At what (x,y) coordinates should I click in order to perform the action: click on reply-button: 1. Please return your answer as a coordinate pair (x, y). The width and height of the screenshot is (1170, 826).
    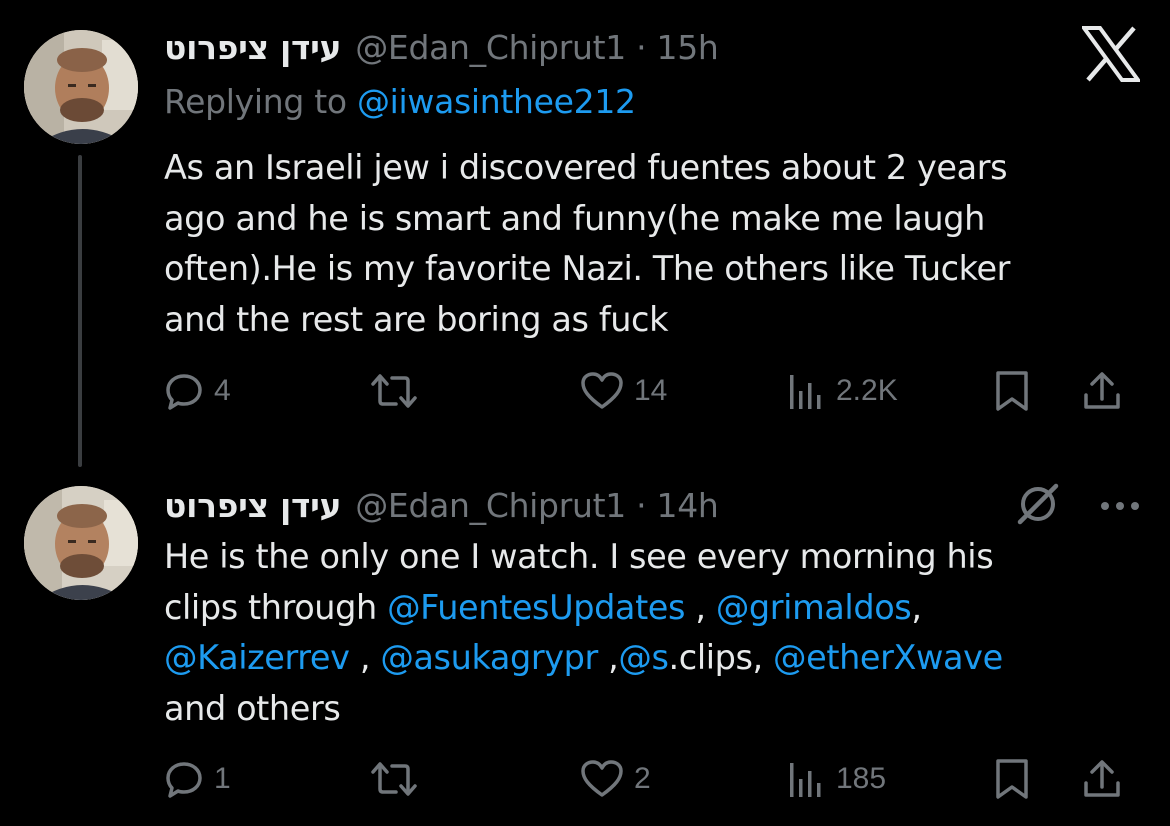
    Looking at the image, I should click on (197, 779).